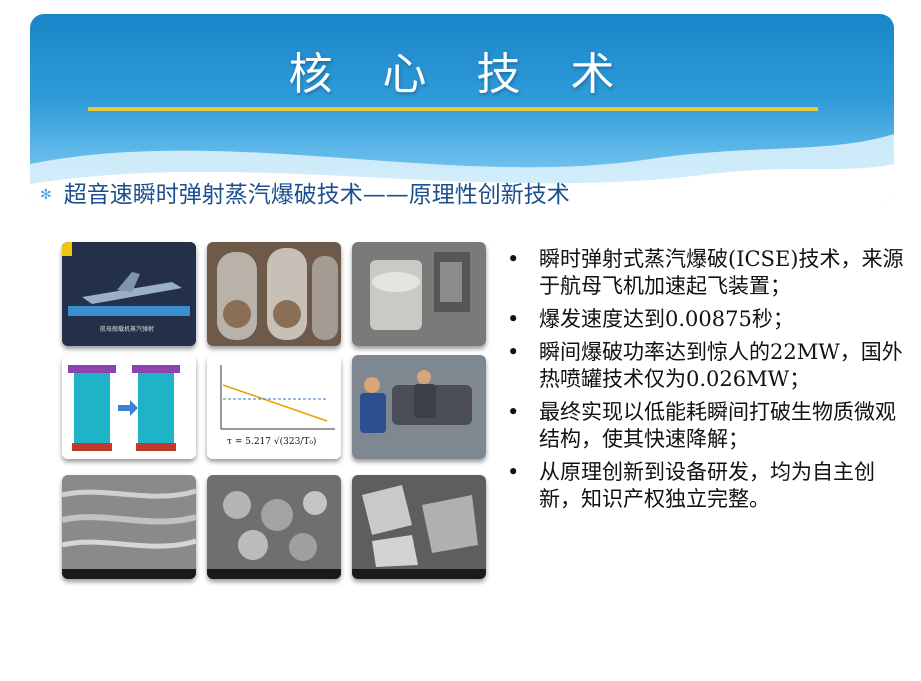 The height and width of the screenshot is (681, 921). What do you see at coordinates (705, 273) in the screenshot?
I see `list-item: 瞬时弹射式蒸汽爆破(ICSE)技术，来源于航母飞机加速起飞装置；` at bounding box center [705, 273].